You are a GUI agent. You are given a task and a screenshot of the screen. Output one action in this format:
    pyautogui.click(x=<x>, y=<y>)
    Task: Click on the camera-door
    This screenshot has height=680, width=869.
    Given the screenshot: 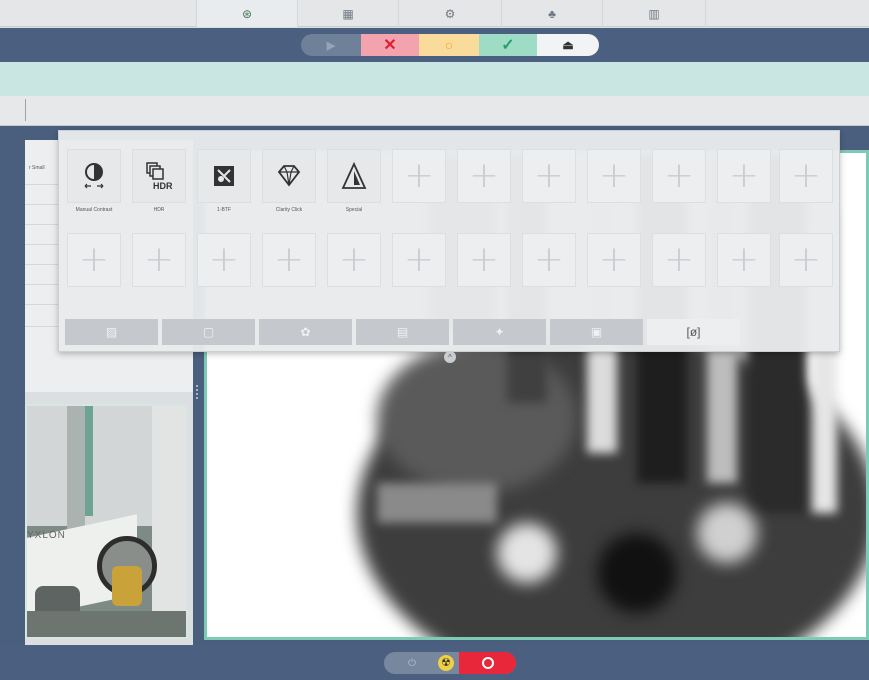 What is the action you would take?
    pyautogui.click(x=169, y=521)
    